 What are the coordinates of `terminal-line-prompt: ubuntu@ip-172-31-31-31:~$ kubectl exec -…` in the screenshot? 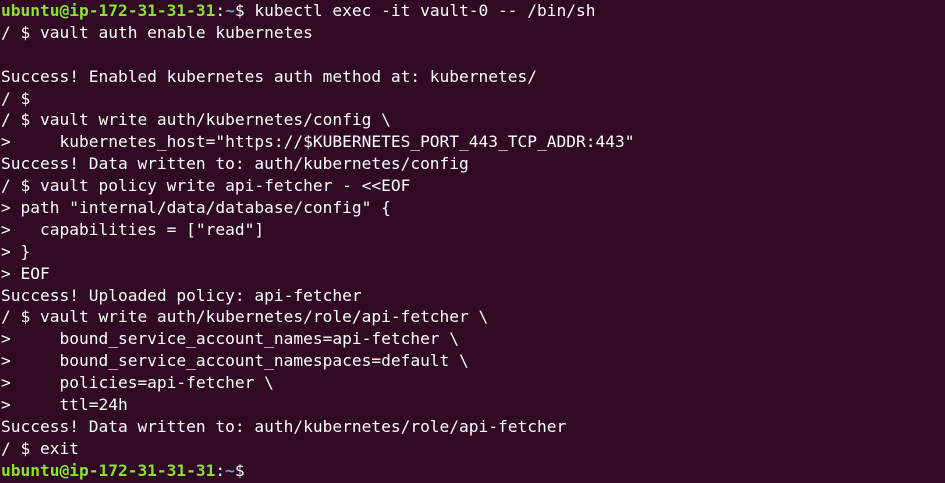 It's located at (473, 11).